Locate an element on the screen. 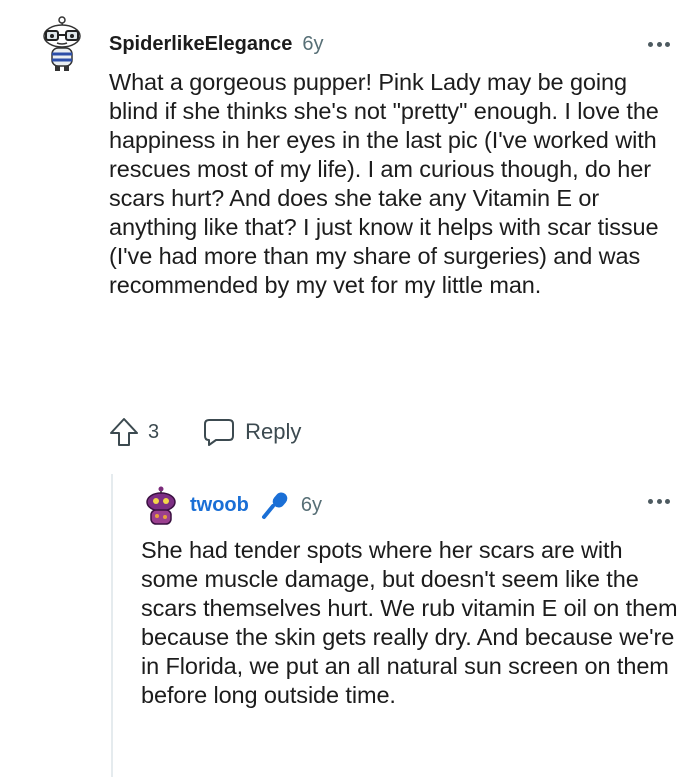  upvote-arrow-icon is located at coordinates (124, 432).